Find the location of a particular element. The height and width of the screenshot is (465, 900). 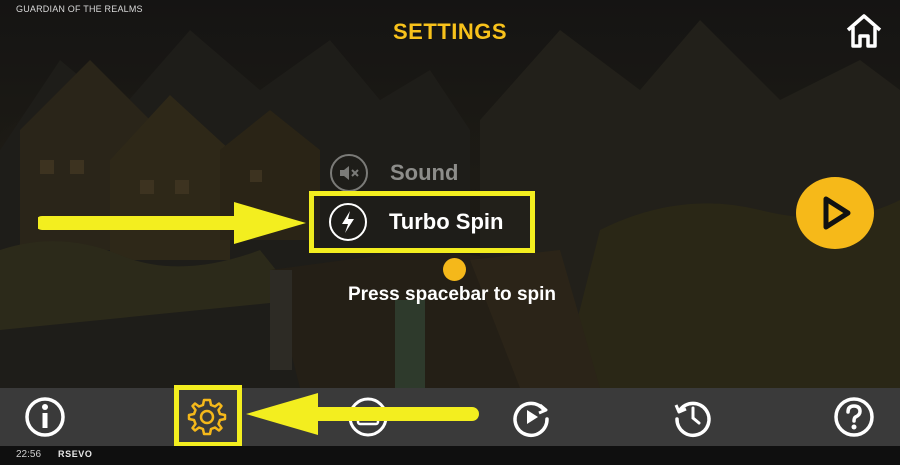

home-icon is located at coordinates (864, 31).